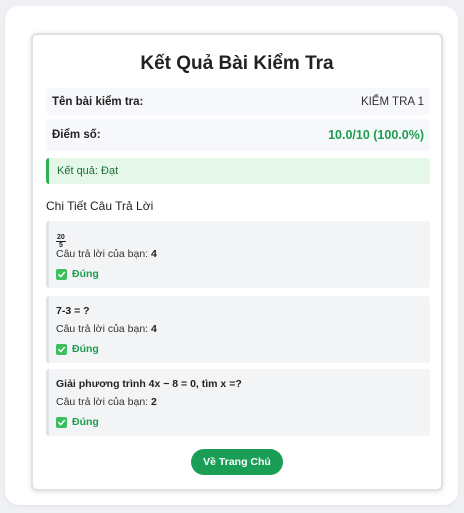 Image resolution: width=464 pixels, height=513 pixels. Describe the element at coordinates (149, 384) in the screenshot. I see `question-text: Giải phương trình 4x − 8 = 0, tìm x =?` at that location.